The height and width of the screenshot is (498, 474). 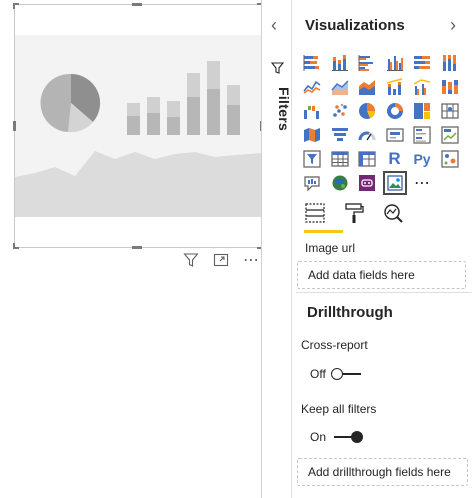 What do you see at coordinates (357, 437) in the screenshot?
I see `toggle-knob-on` at bounding box center [357, 437].